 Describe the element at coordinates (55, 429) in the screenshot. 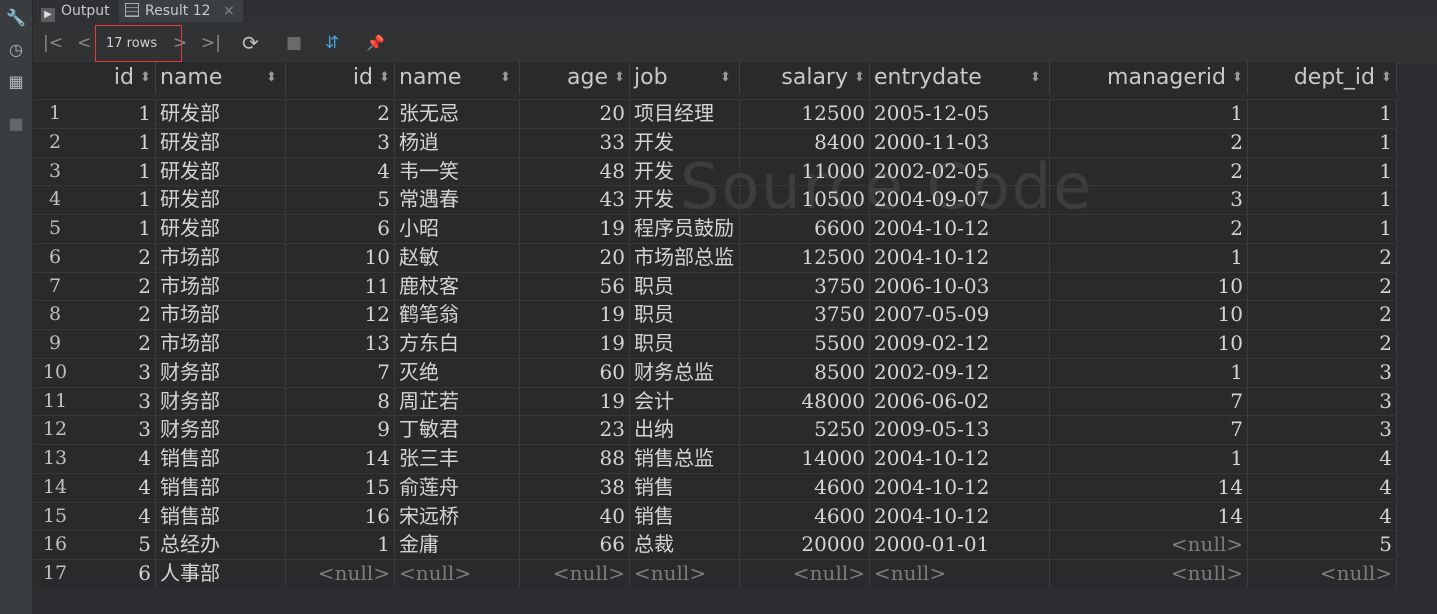

I see `row-number: 12` at that location.